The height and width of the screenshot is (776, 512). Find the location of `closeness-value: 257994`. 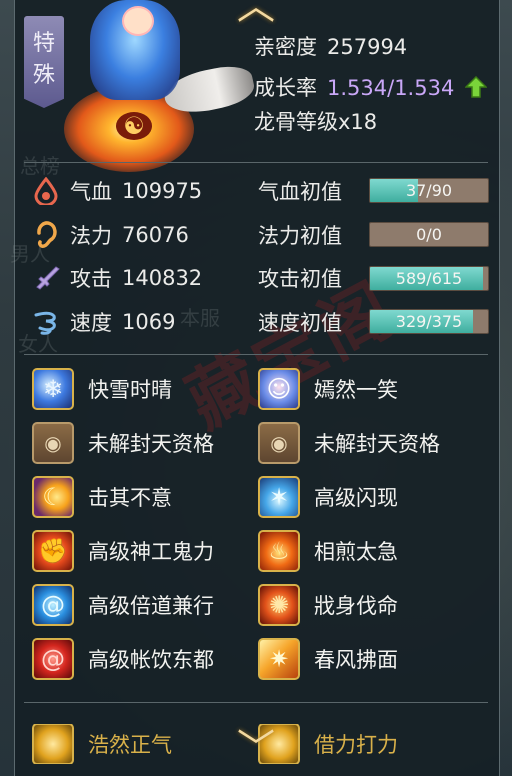

closeness-value: 257994 is located at coordinates (367, 47).